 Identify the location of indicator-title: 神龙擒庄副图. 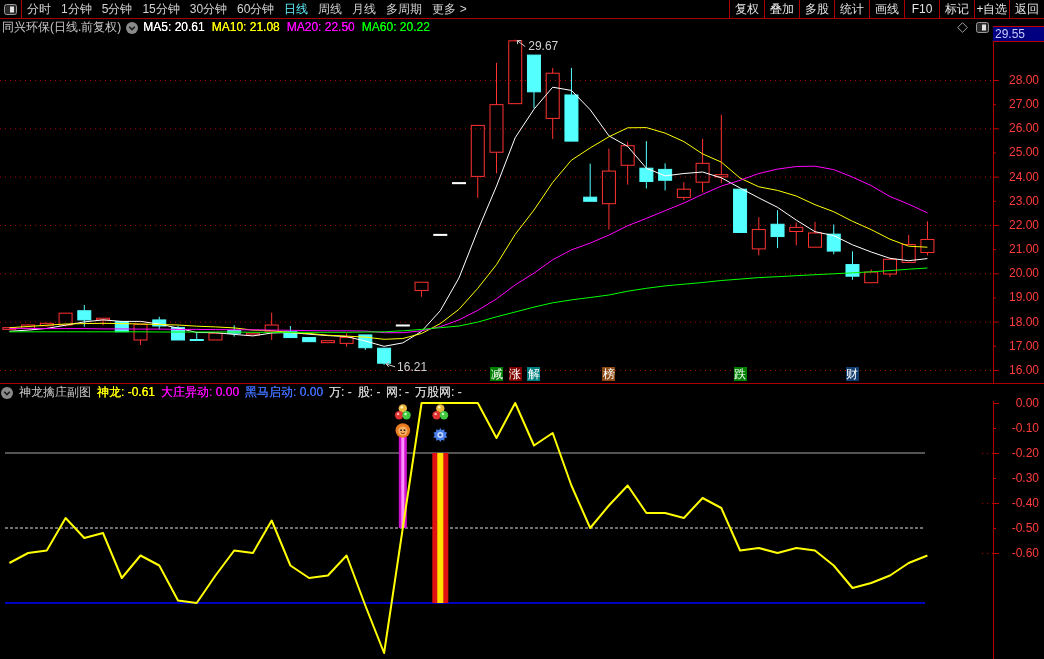
(55, 392).